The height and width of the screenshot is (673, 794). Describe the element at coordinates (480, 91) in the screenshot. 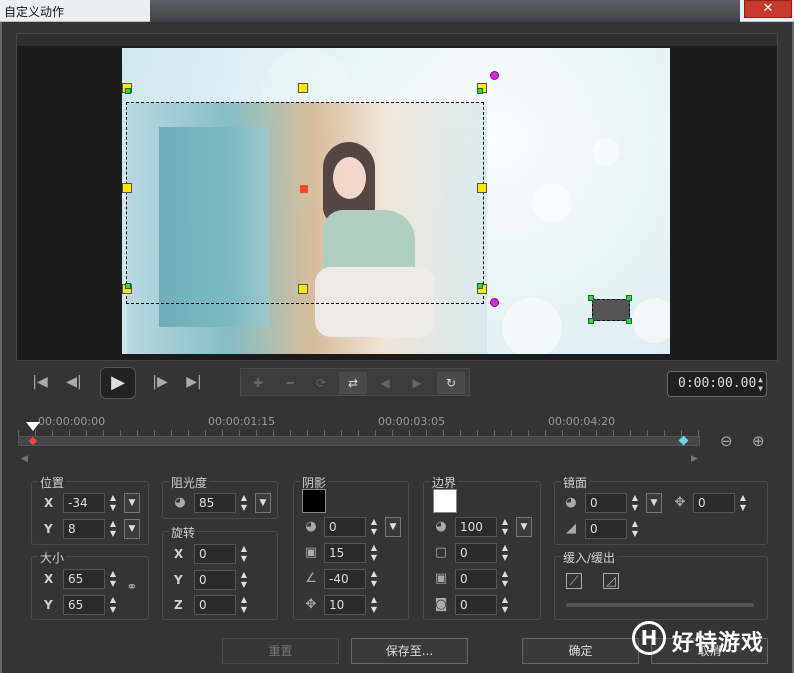

I see `distort-handle-tr` at that location.